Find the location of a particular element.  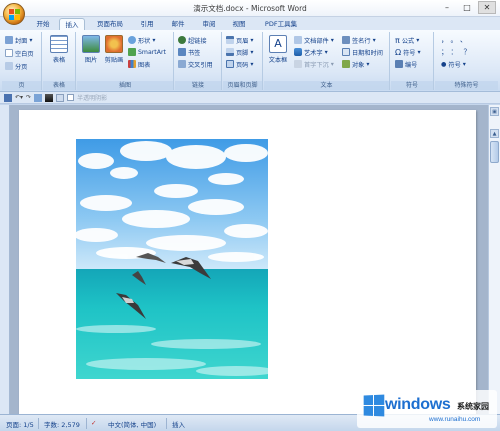

minimize-icon: – is located at coordinates (447, 7).